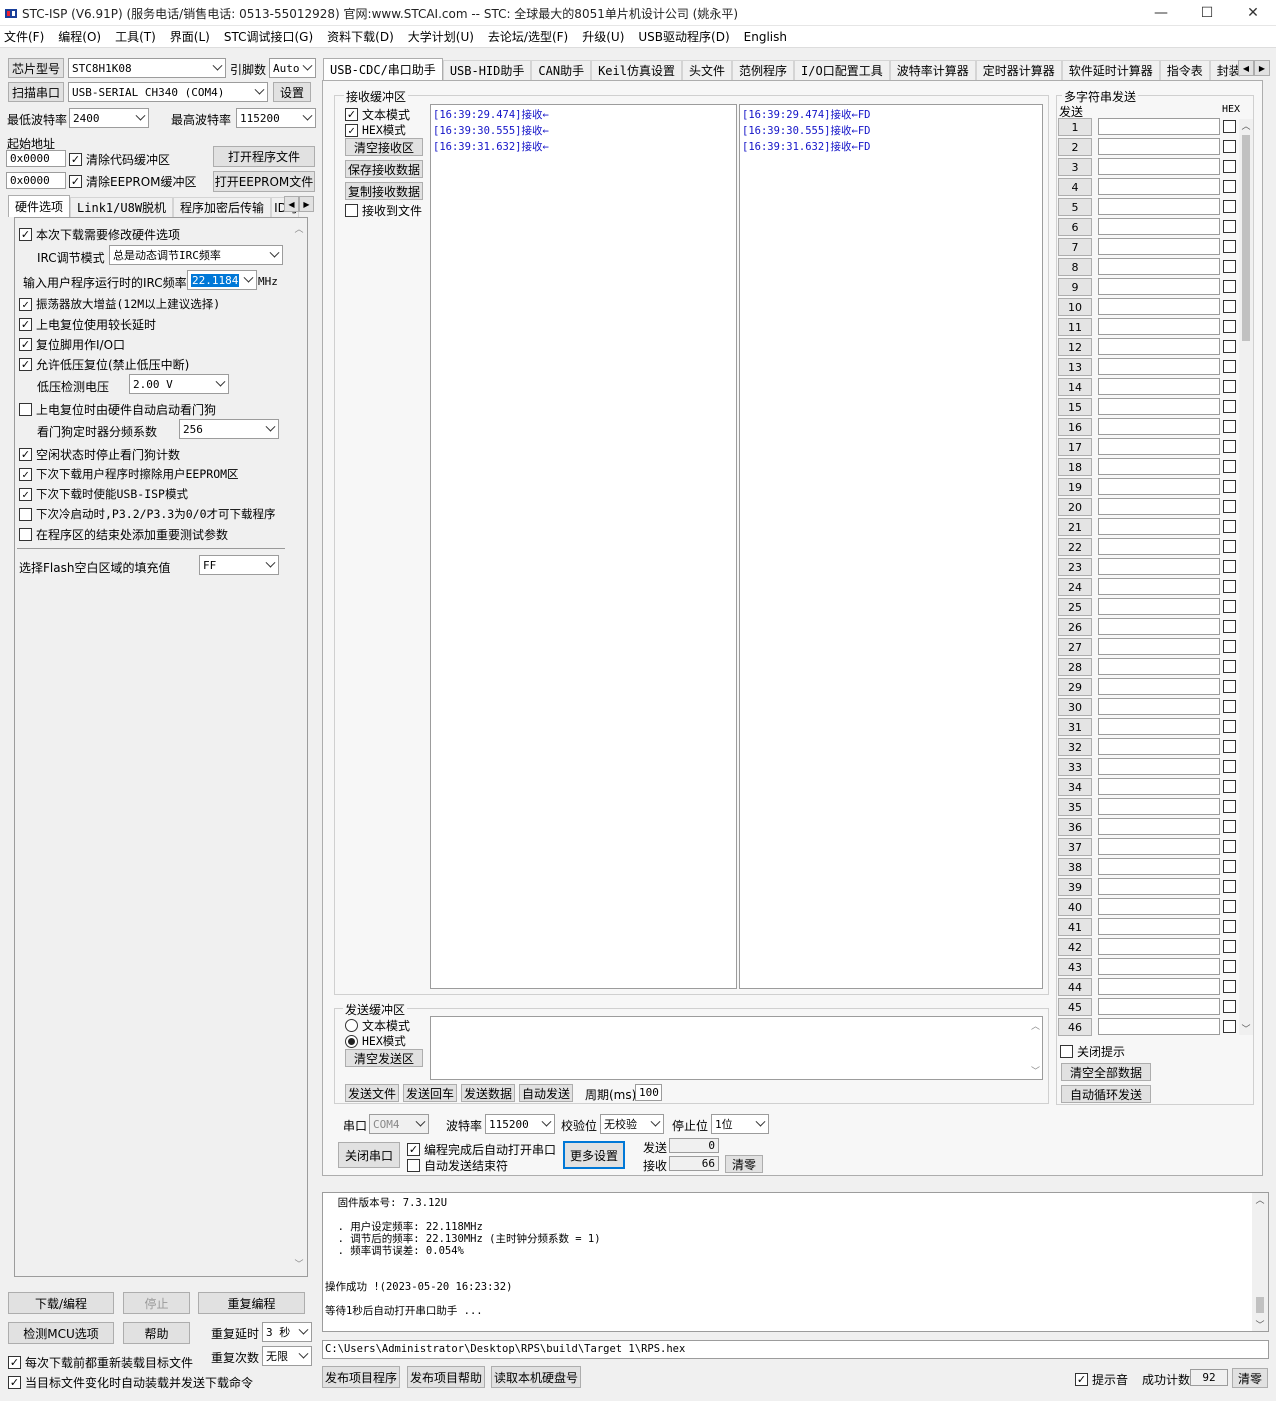 The width and height of the screenshot is (1276, 1401). What do you see at coordinates (72, 344) in the screenshot?
I see `reset-io-checkbox: ✓ 复位脚用作I/O口` at bounding box center [72, 344].